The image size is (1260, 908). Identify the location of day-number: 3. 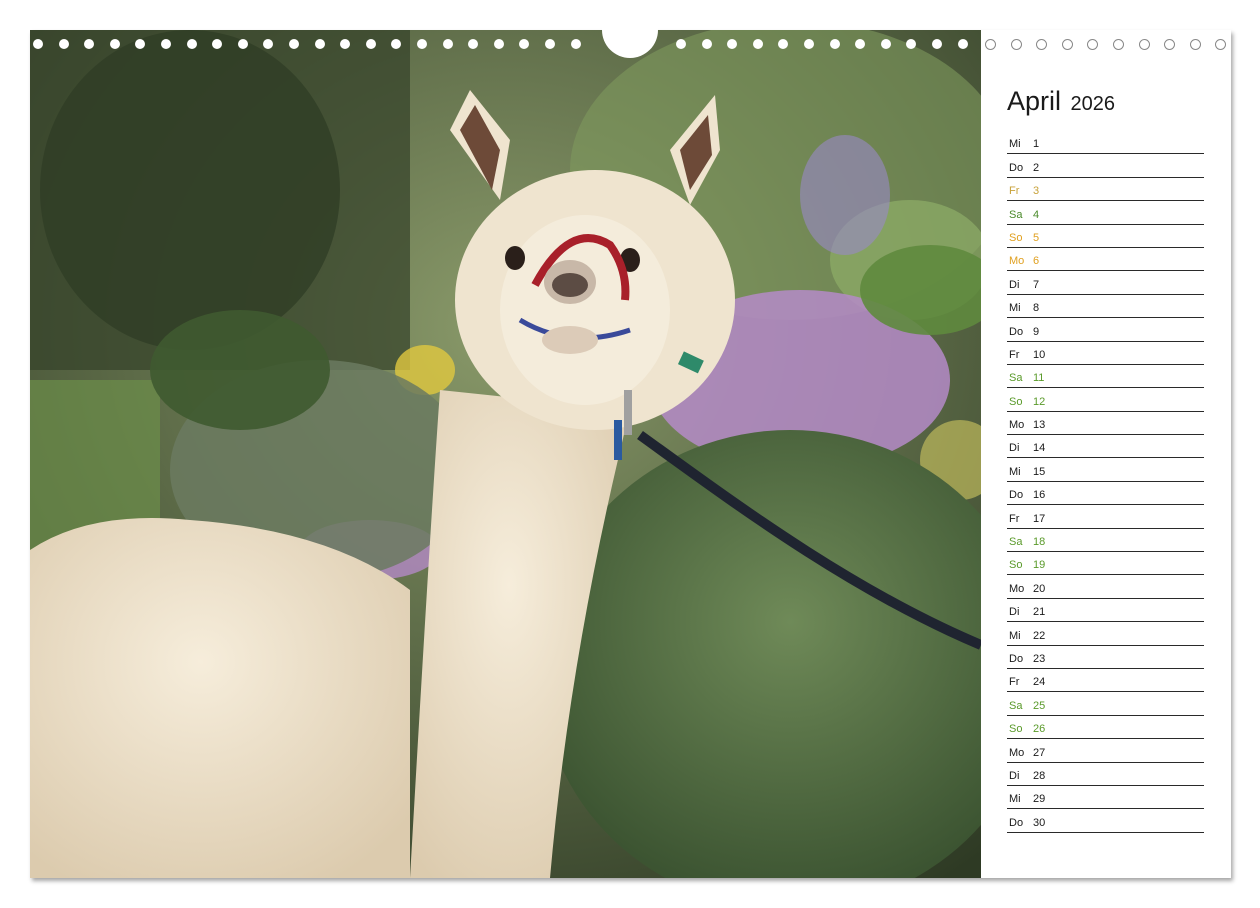
(1036, 191).